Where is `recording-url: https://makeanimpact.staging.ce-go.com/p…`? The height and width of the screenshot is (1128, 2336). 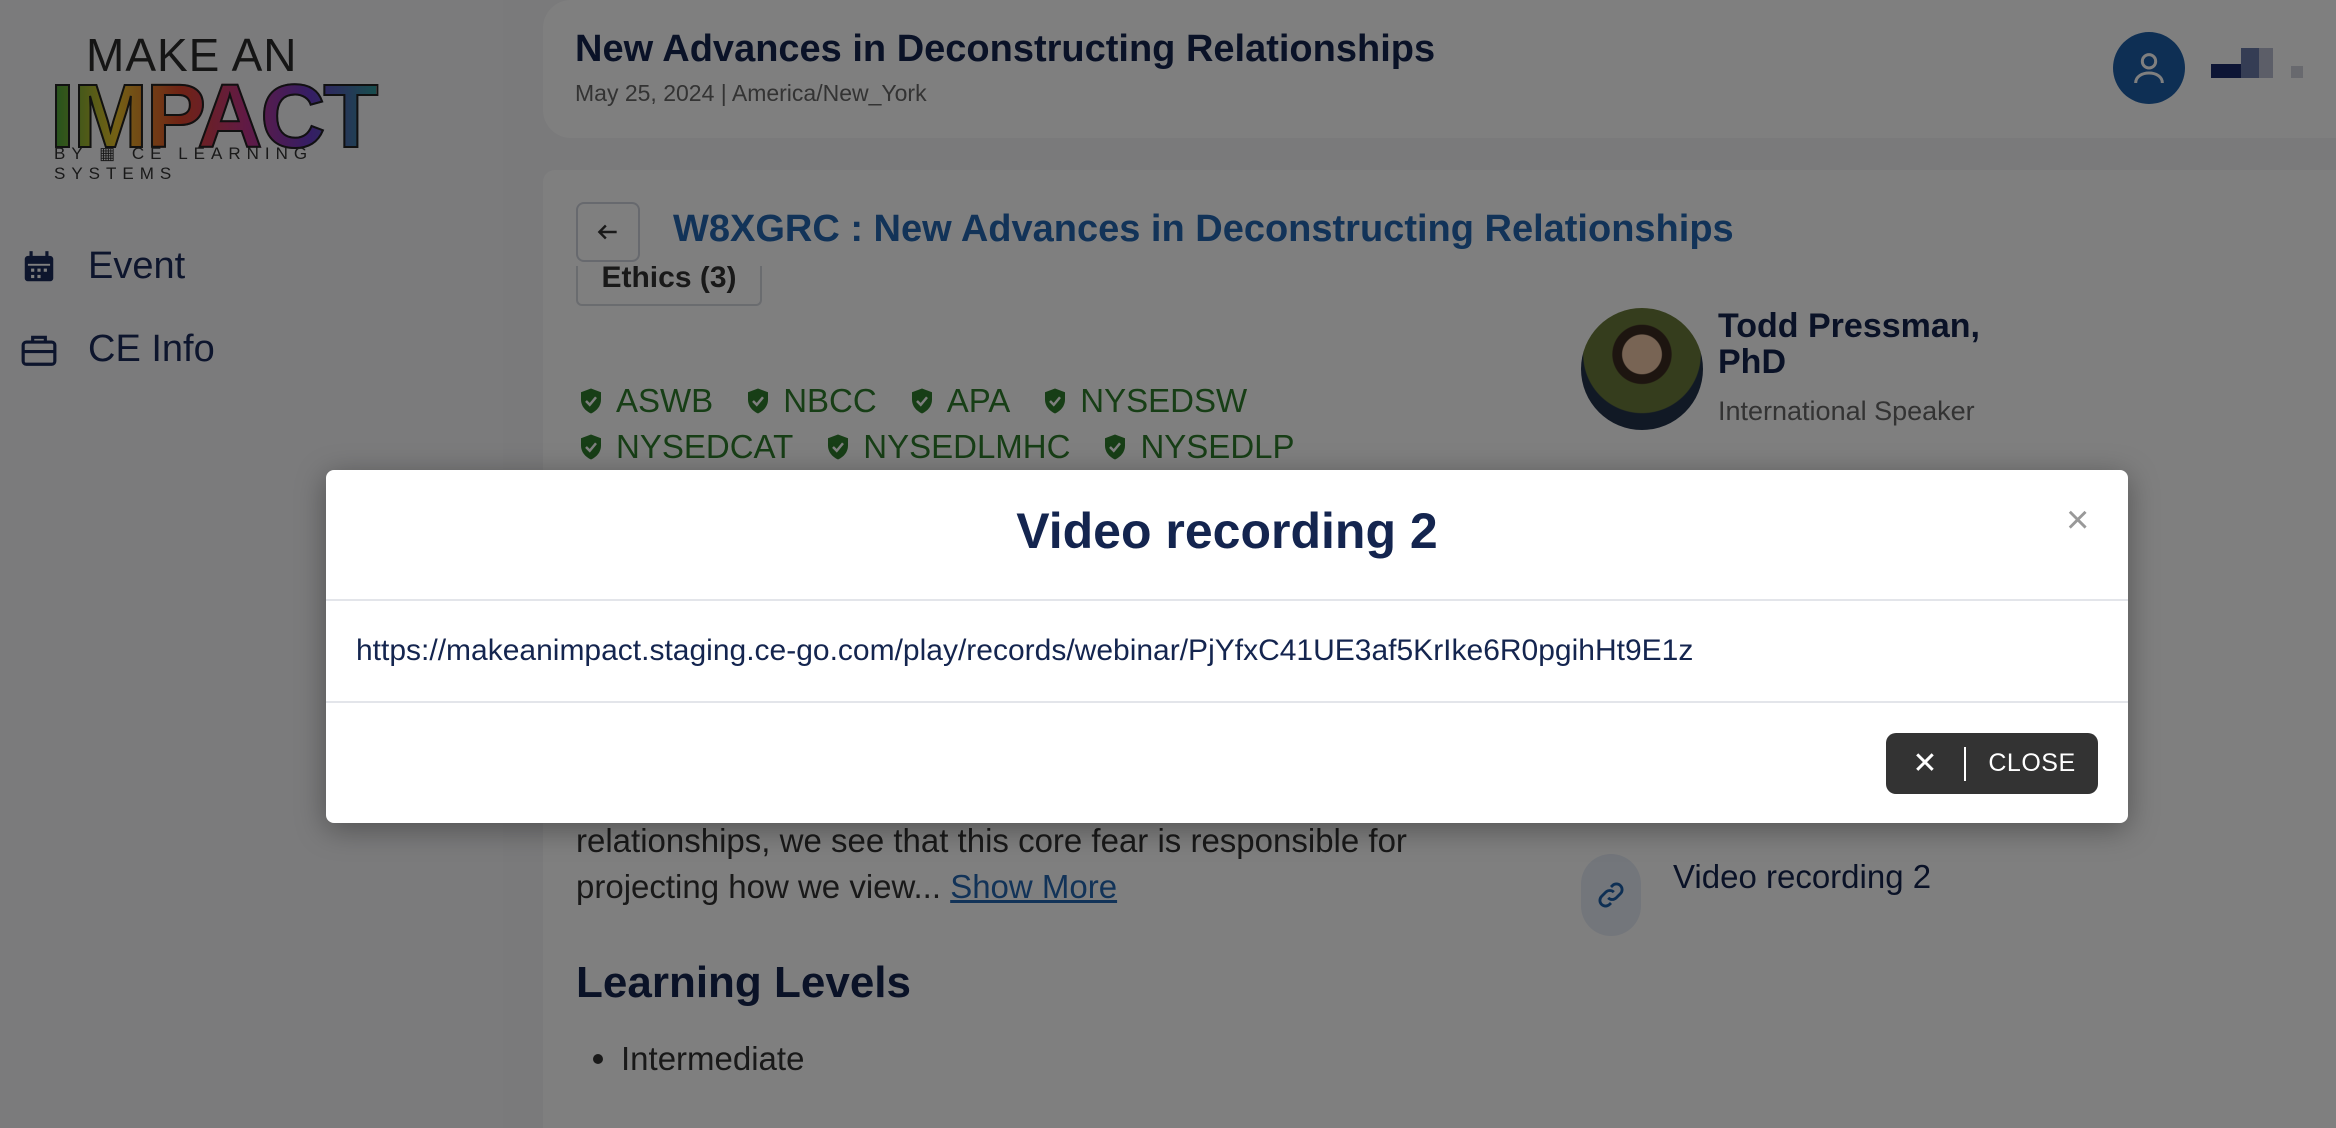 recording-url: https://makeanimpact.staging.ce-go.com/p… is located at coordinates (1024, 651).